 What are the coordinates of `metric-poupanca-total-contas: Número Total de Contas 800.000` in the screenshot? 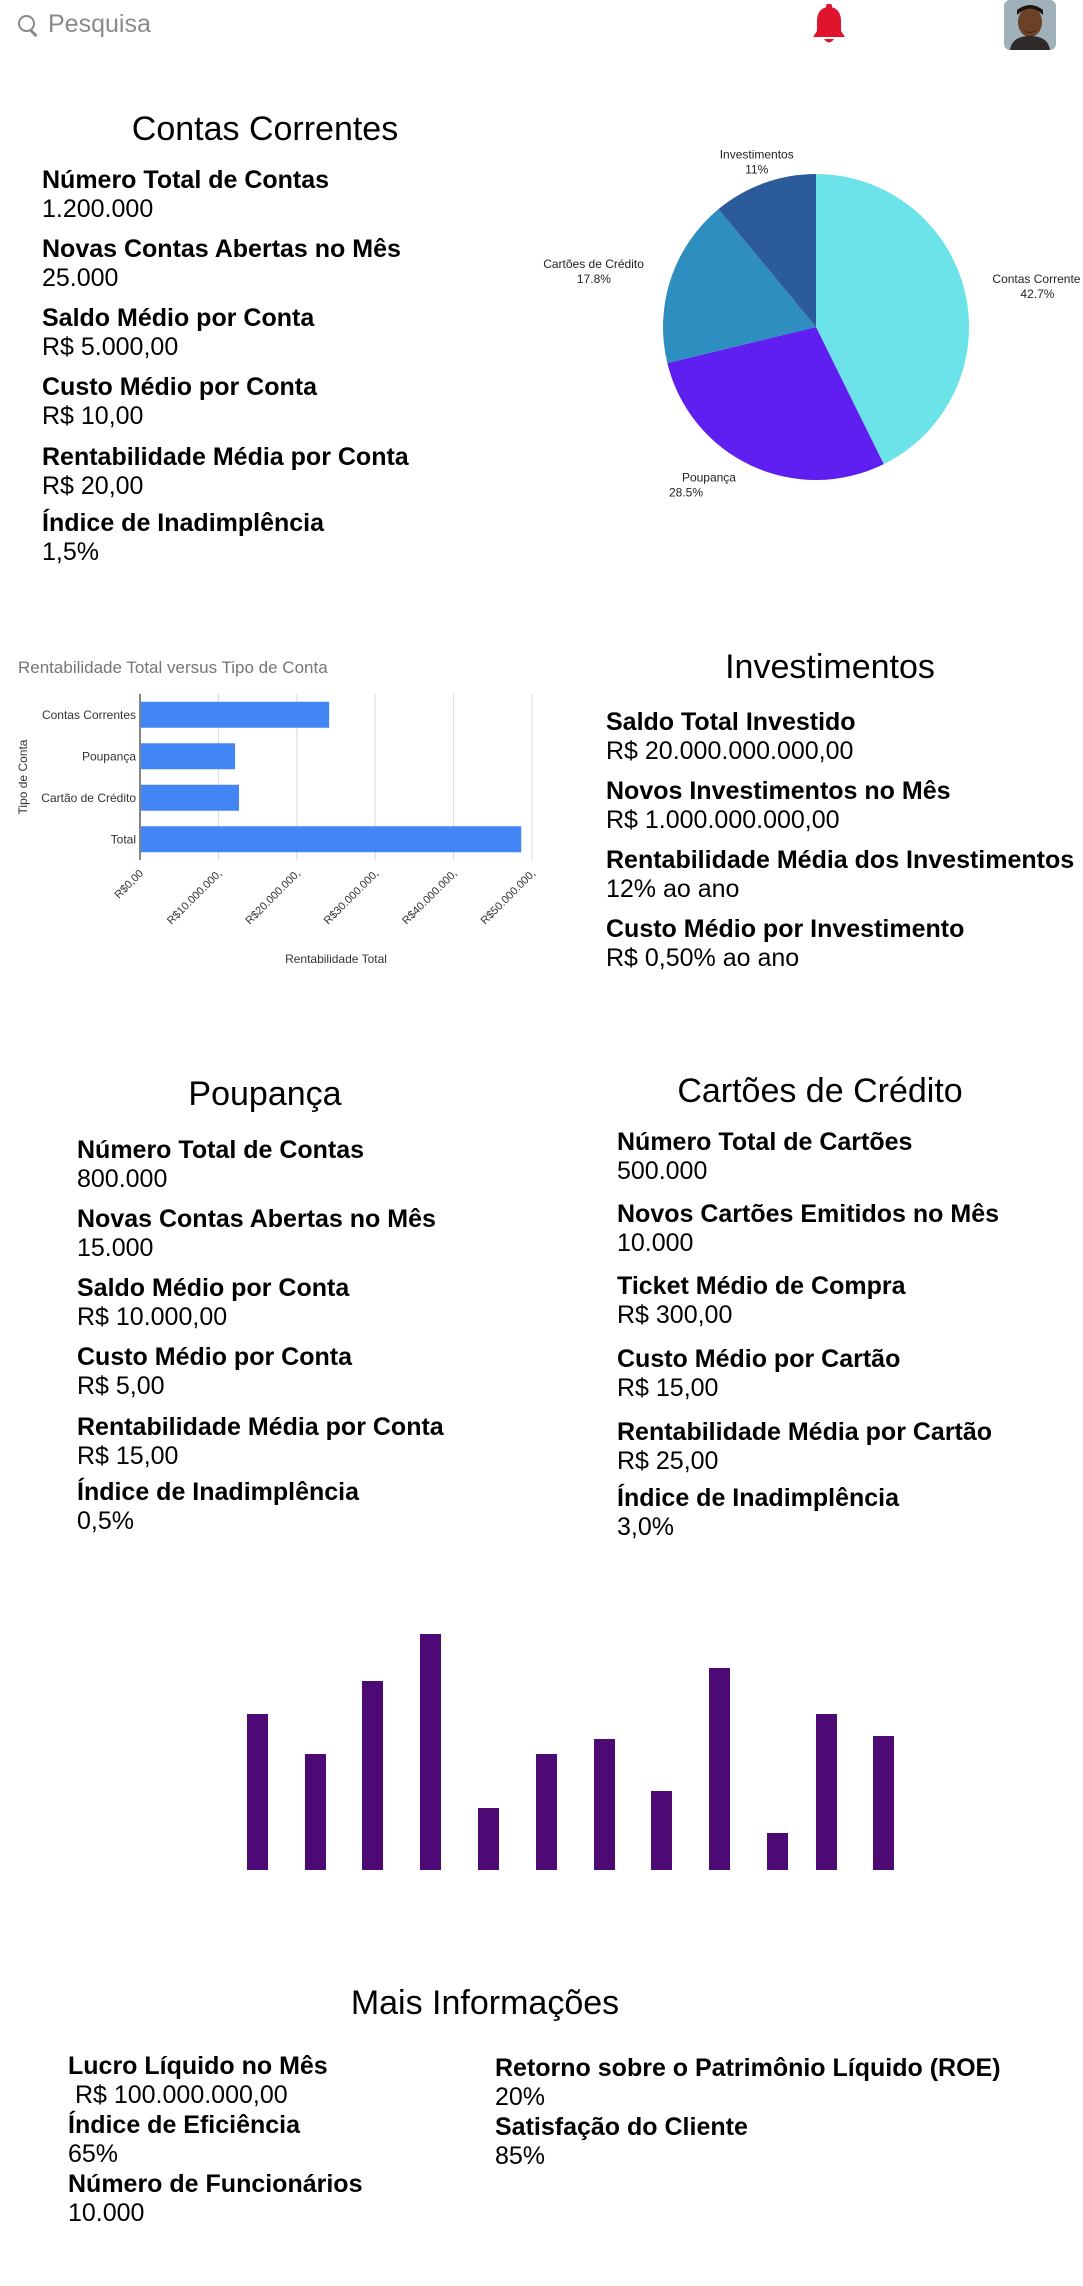 It's located at (220, 1165).